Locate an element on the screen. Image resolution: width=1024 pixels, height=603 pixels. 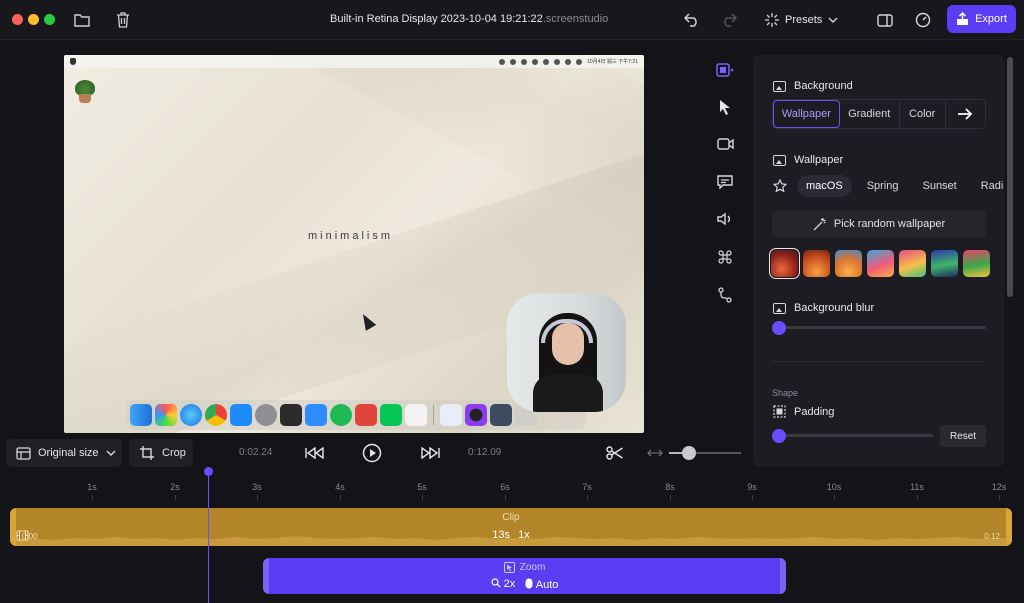
zoom-app-icon is located at coordinates (316, 415).